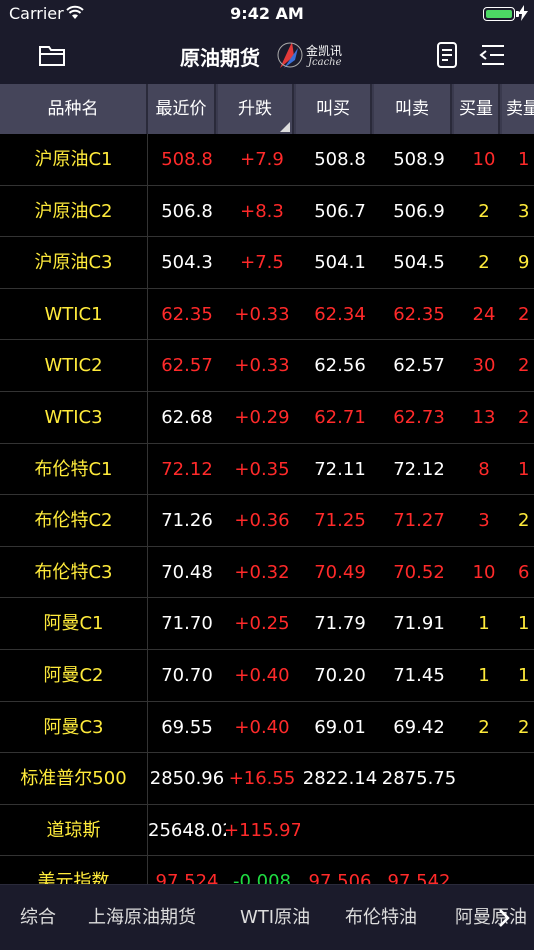  I want to click on row-bid-qty: 8, so click(484, 469).